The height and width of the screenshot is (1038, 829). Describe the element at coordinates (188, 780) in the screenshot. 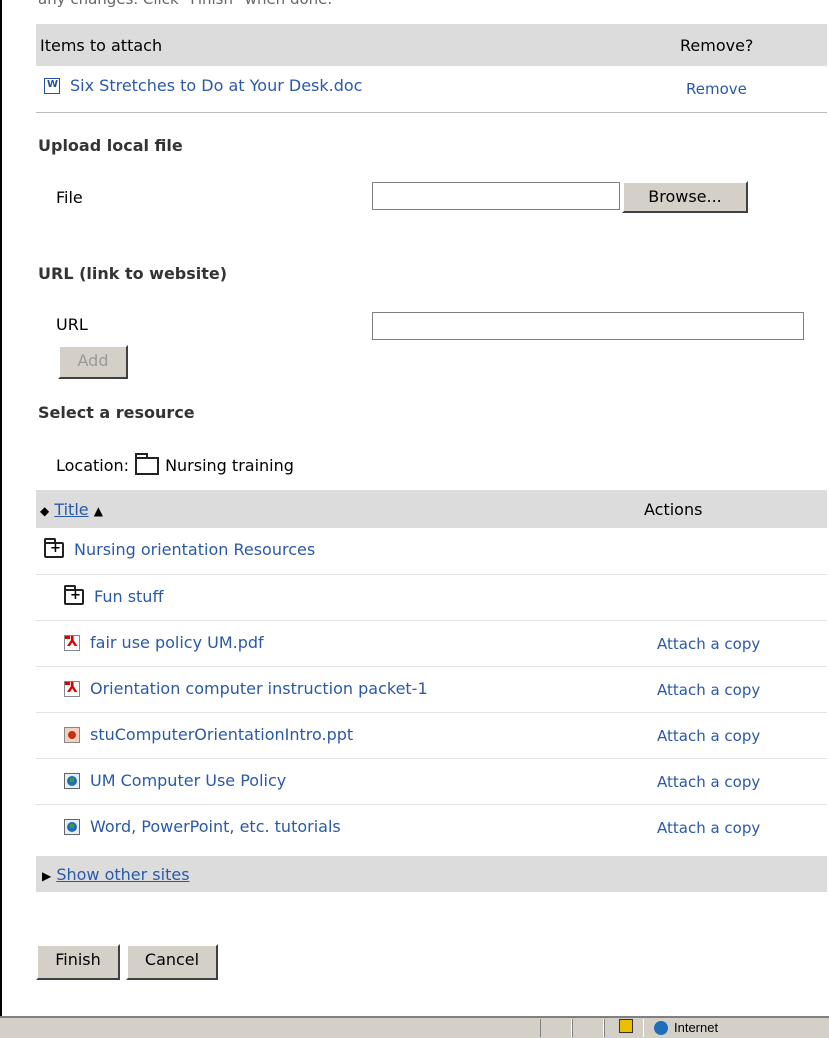

I see `resource-link: UM Computer Use Policy` at that location.